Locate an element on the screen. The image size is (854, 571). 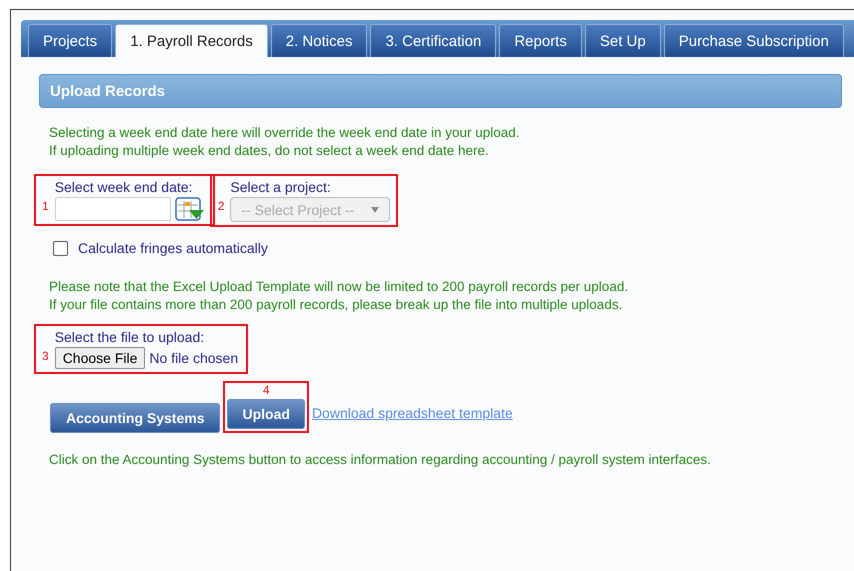
tab: 2. Notices is located at coordinates (319, 40).